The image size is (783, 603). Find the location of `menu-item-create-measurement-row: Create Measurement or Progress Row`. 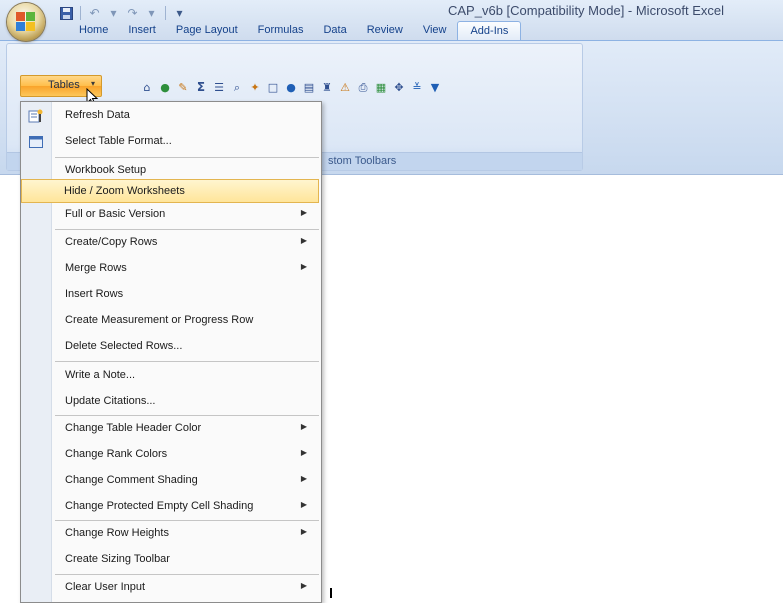

menu-item-create-measurement-row: Create Measurement or Progress Row is located at coordinates (171, 321).